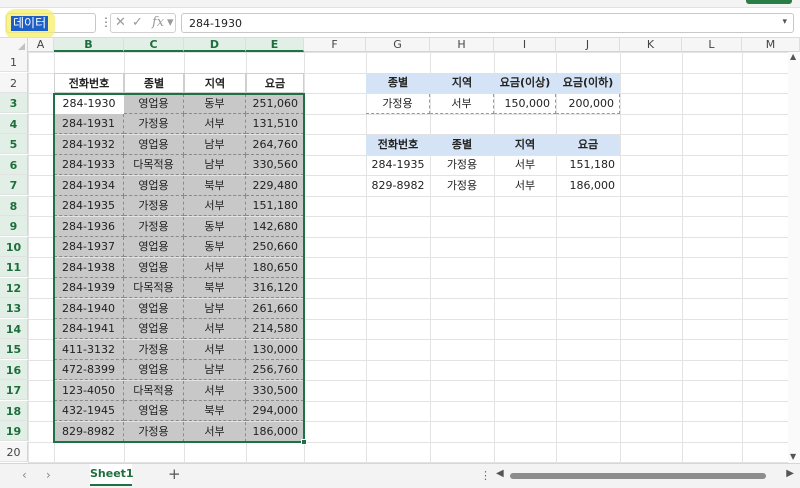 The height and width of the screenshot is (488, 800). What do you see at coordinates (30, 23) in the screenshot?
I see `name-box-value: 데이터` at bounding box center [30, 23].